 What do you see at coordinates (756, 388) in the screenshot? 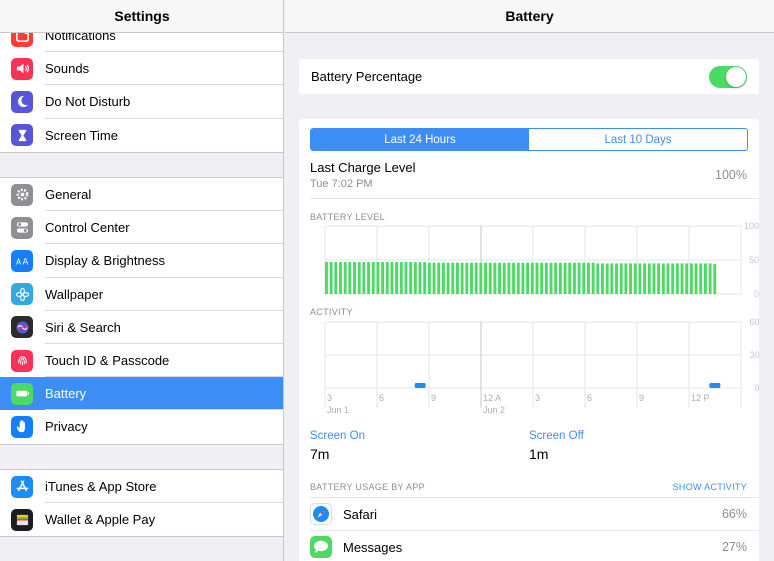
I see `y-tick-label: 0m` at bounding box center [756, 388].